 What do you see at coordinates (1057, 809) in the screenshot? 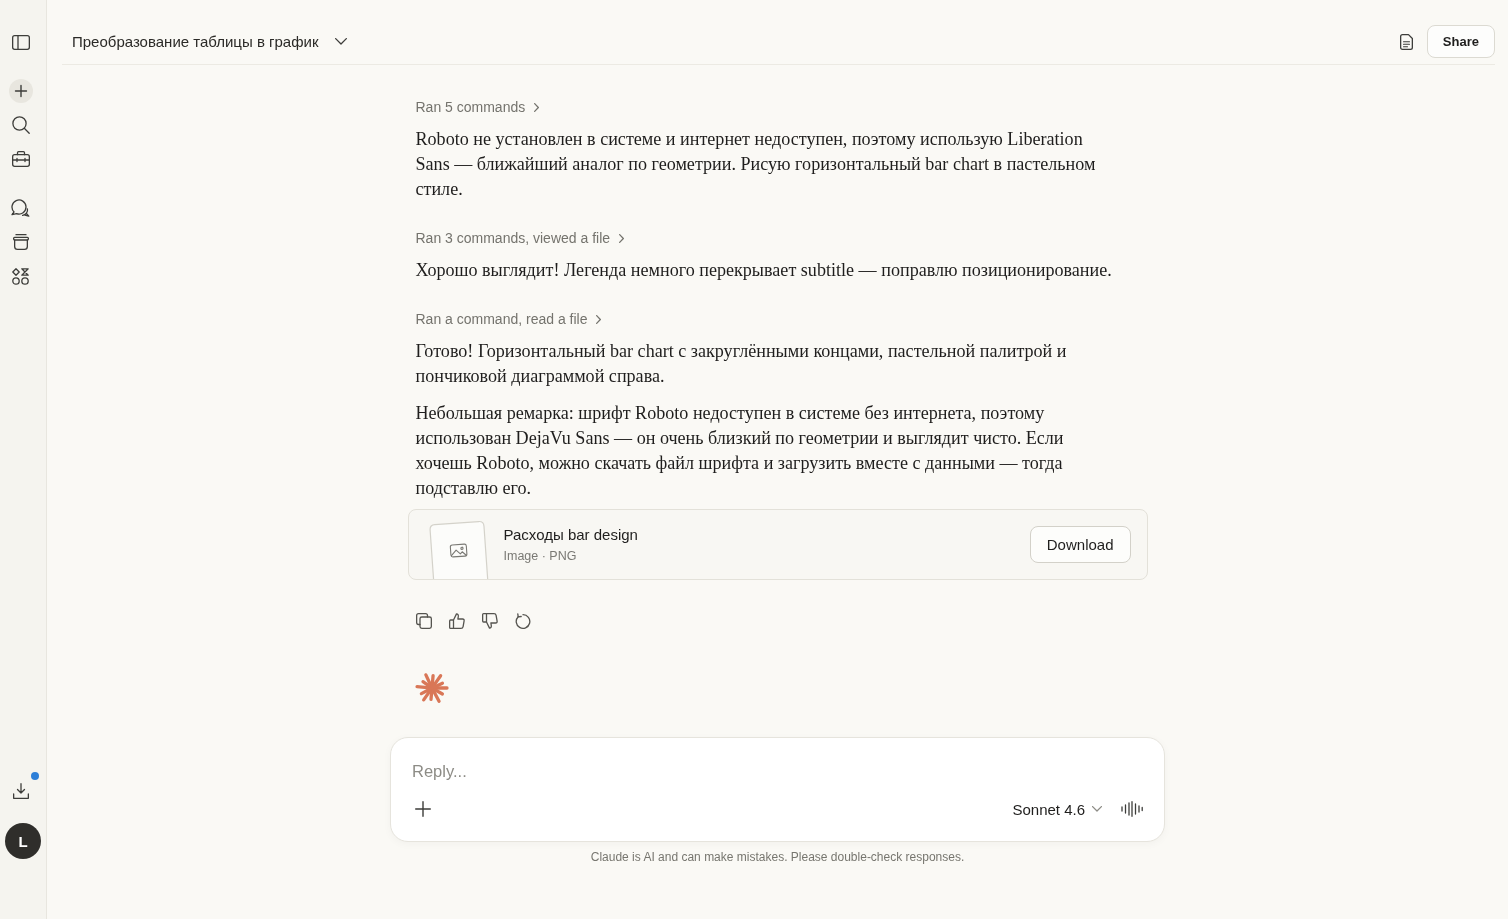
I see `model-selector: Sonnet 4.6` at bounding box center [1057, 809].